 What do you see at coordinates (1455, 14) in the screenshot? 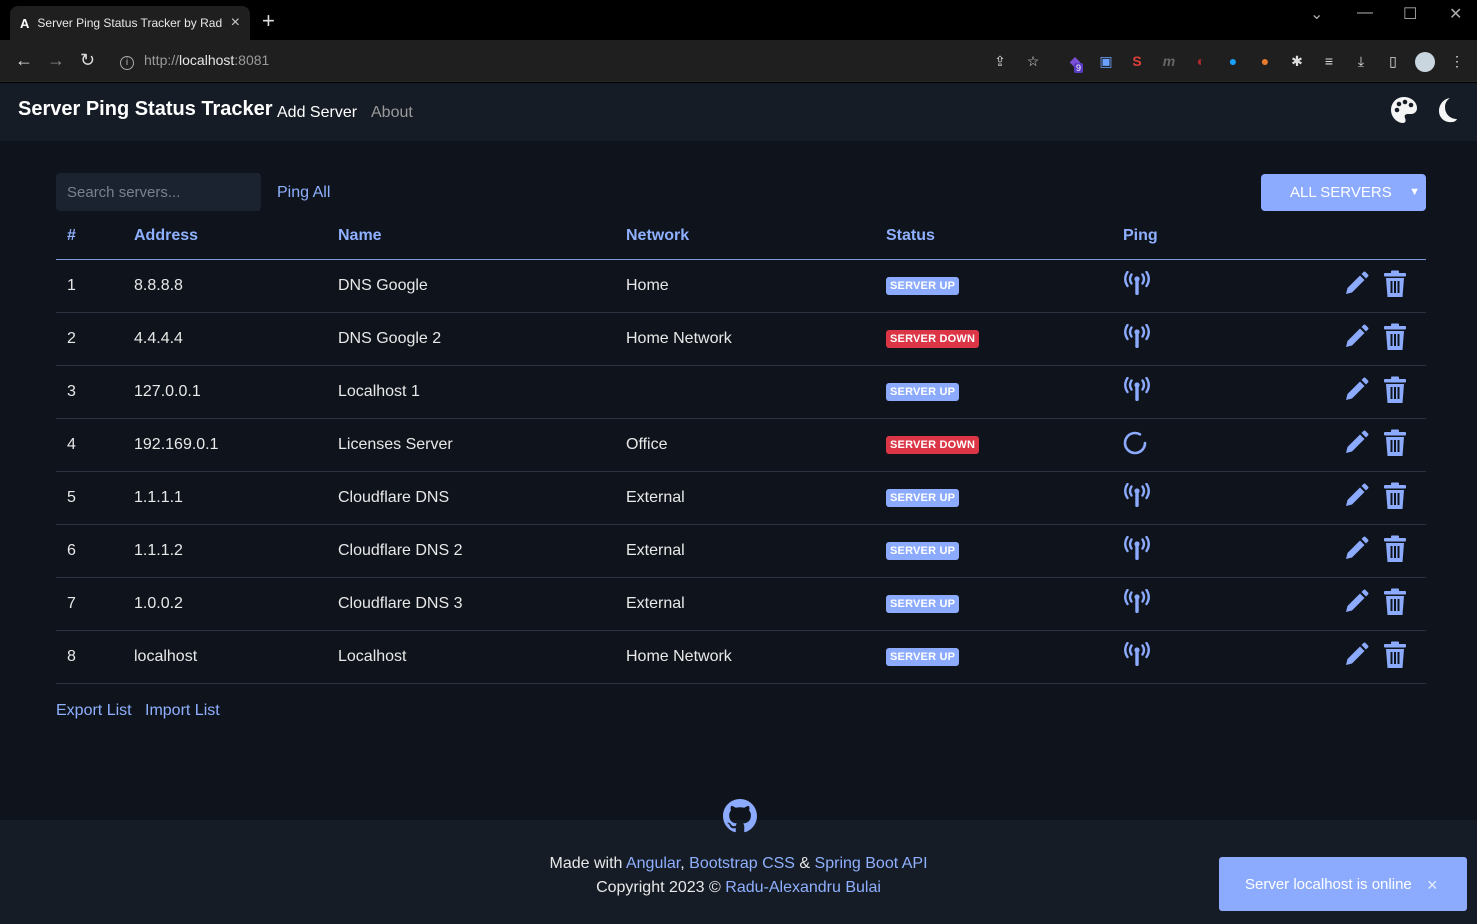
I see `close-window-icon: ✕` at bounding box center [1455, 14].